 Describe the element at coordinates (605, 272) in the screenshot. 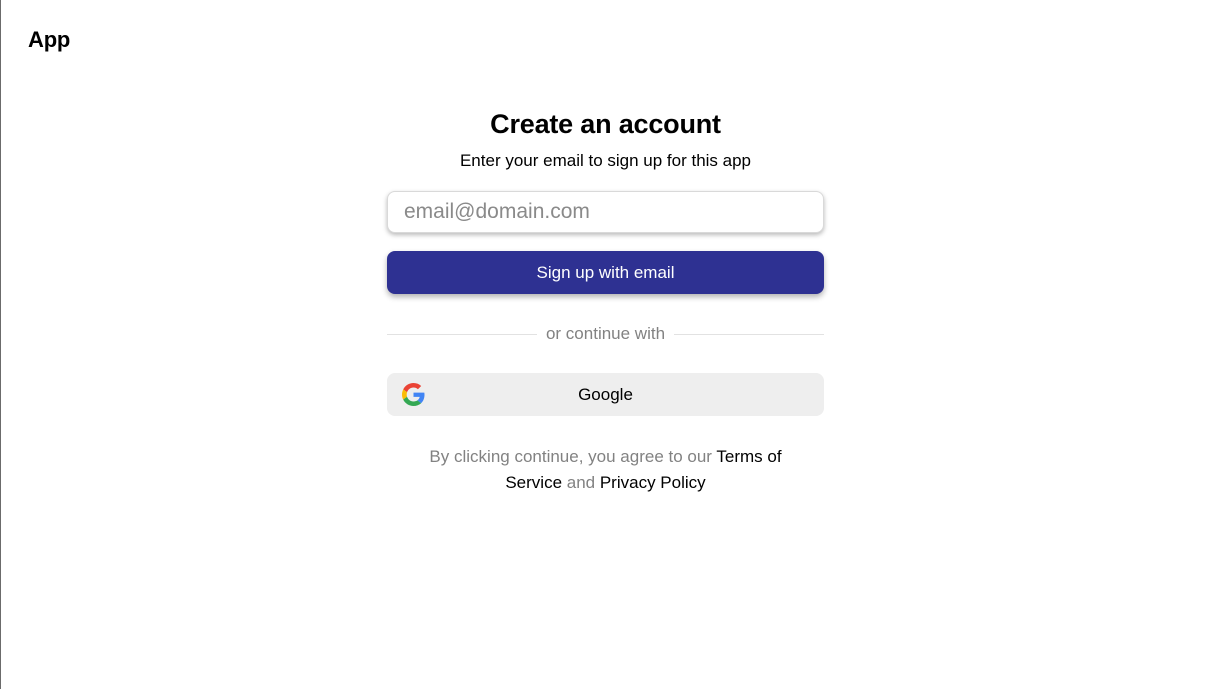

I see `sign-up-with-email-button: Sign up with email` at that location.